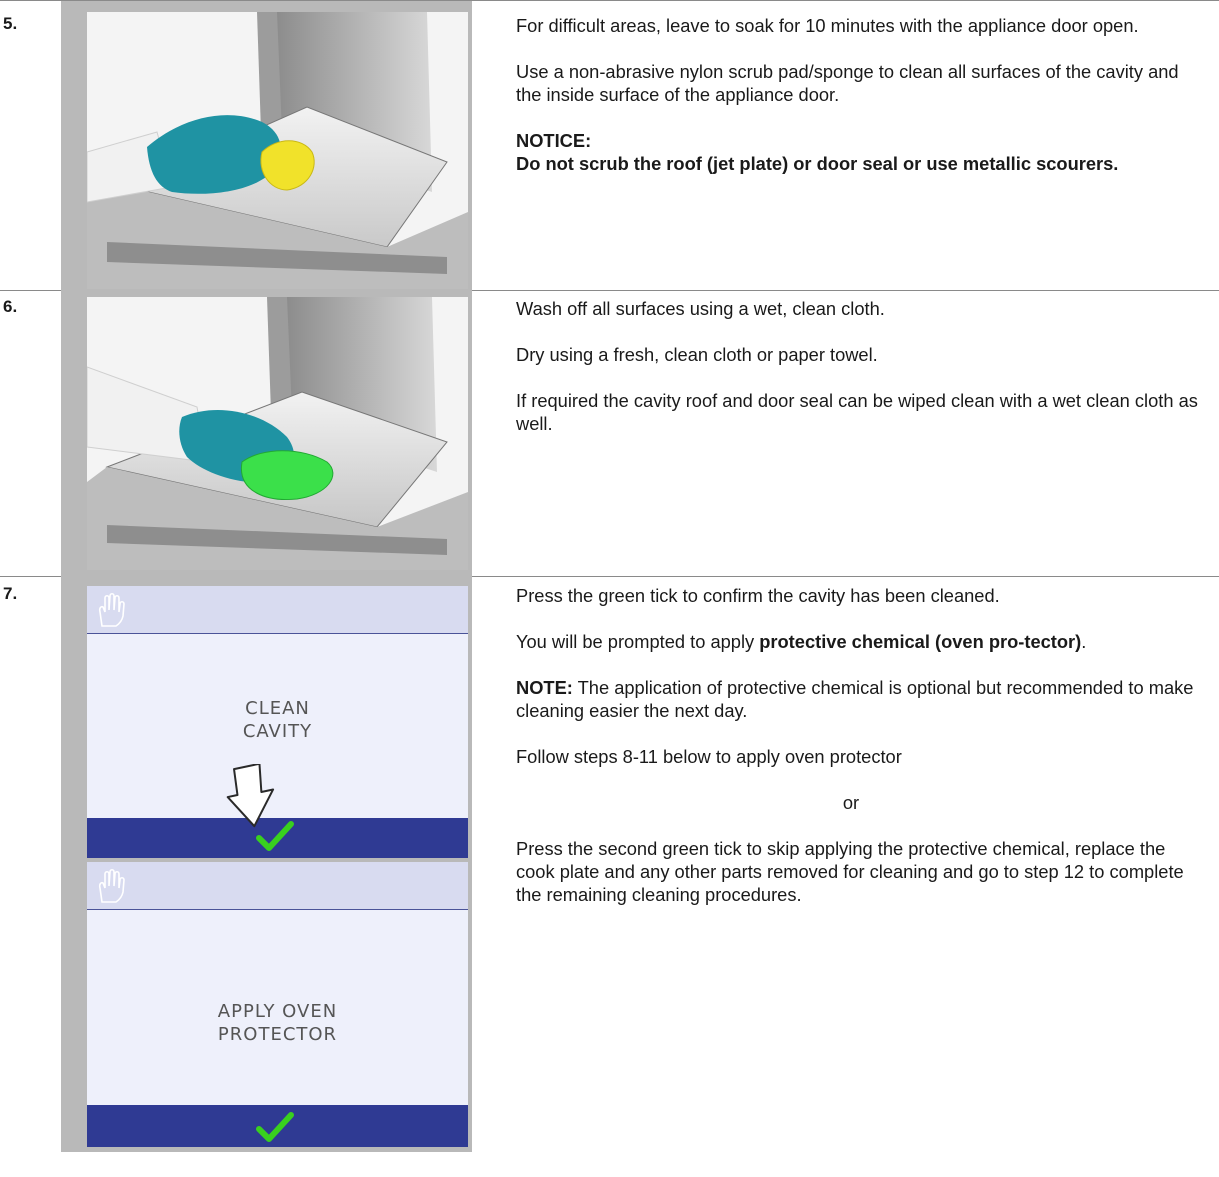 The width and height of the screenshot is (1219, 1177). Describe the element at coordinates (851, 802) in the screenshot. I see `step-7-or: or` at that location.